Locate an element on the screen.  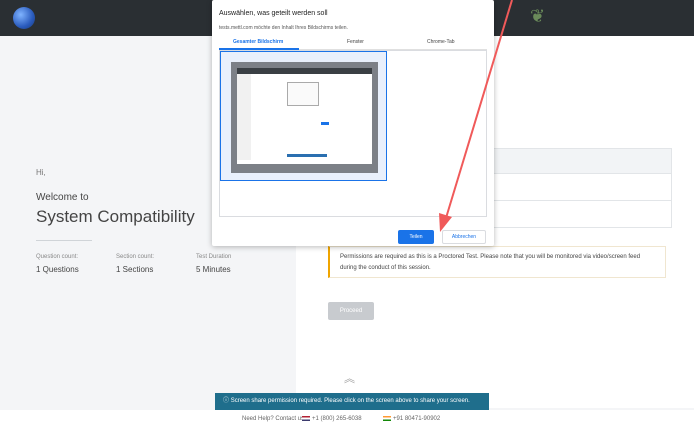
leaf-decoration-icon: ❦ is located at coordinates (538, 16).